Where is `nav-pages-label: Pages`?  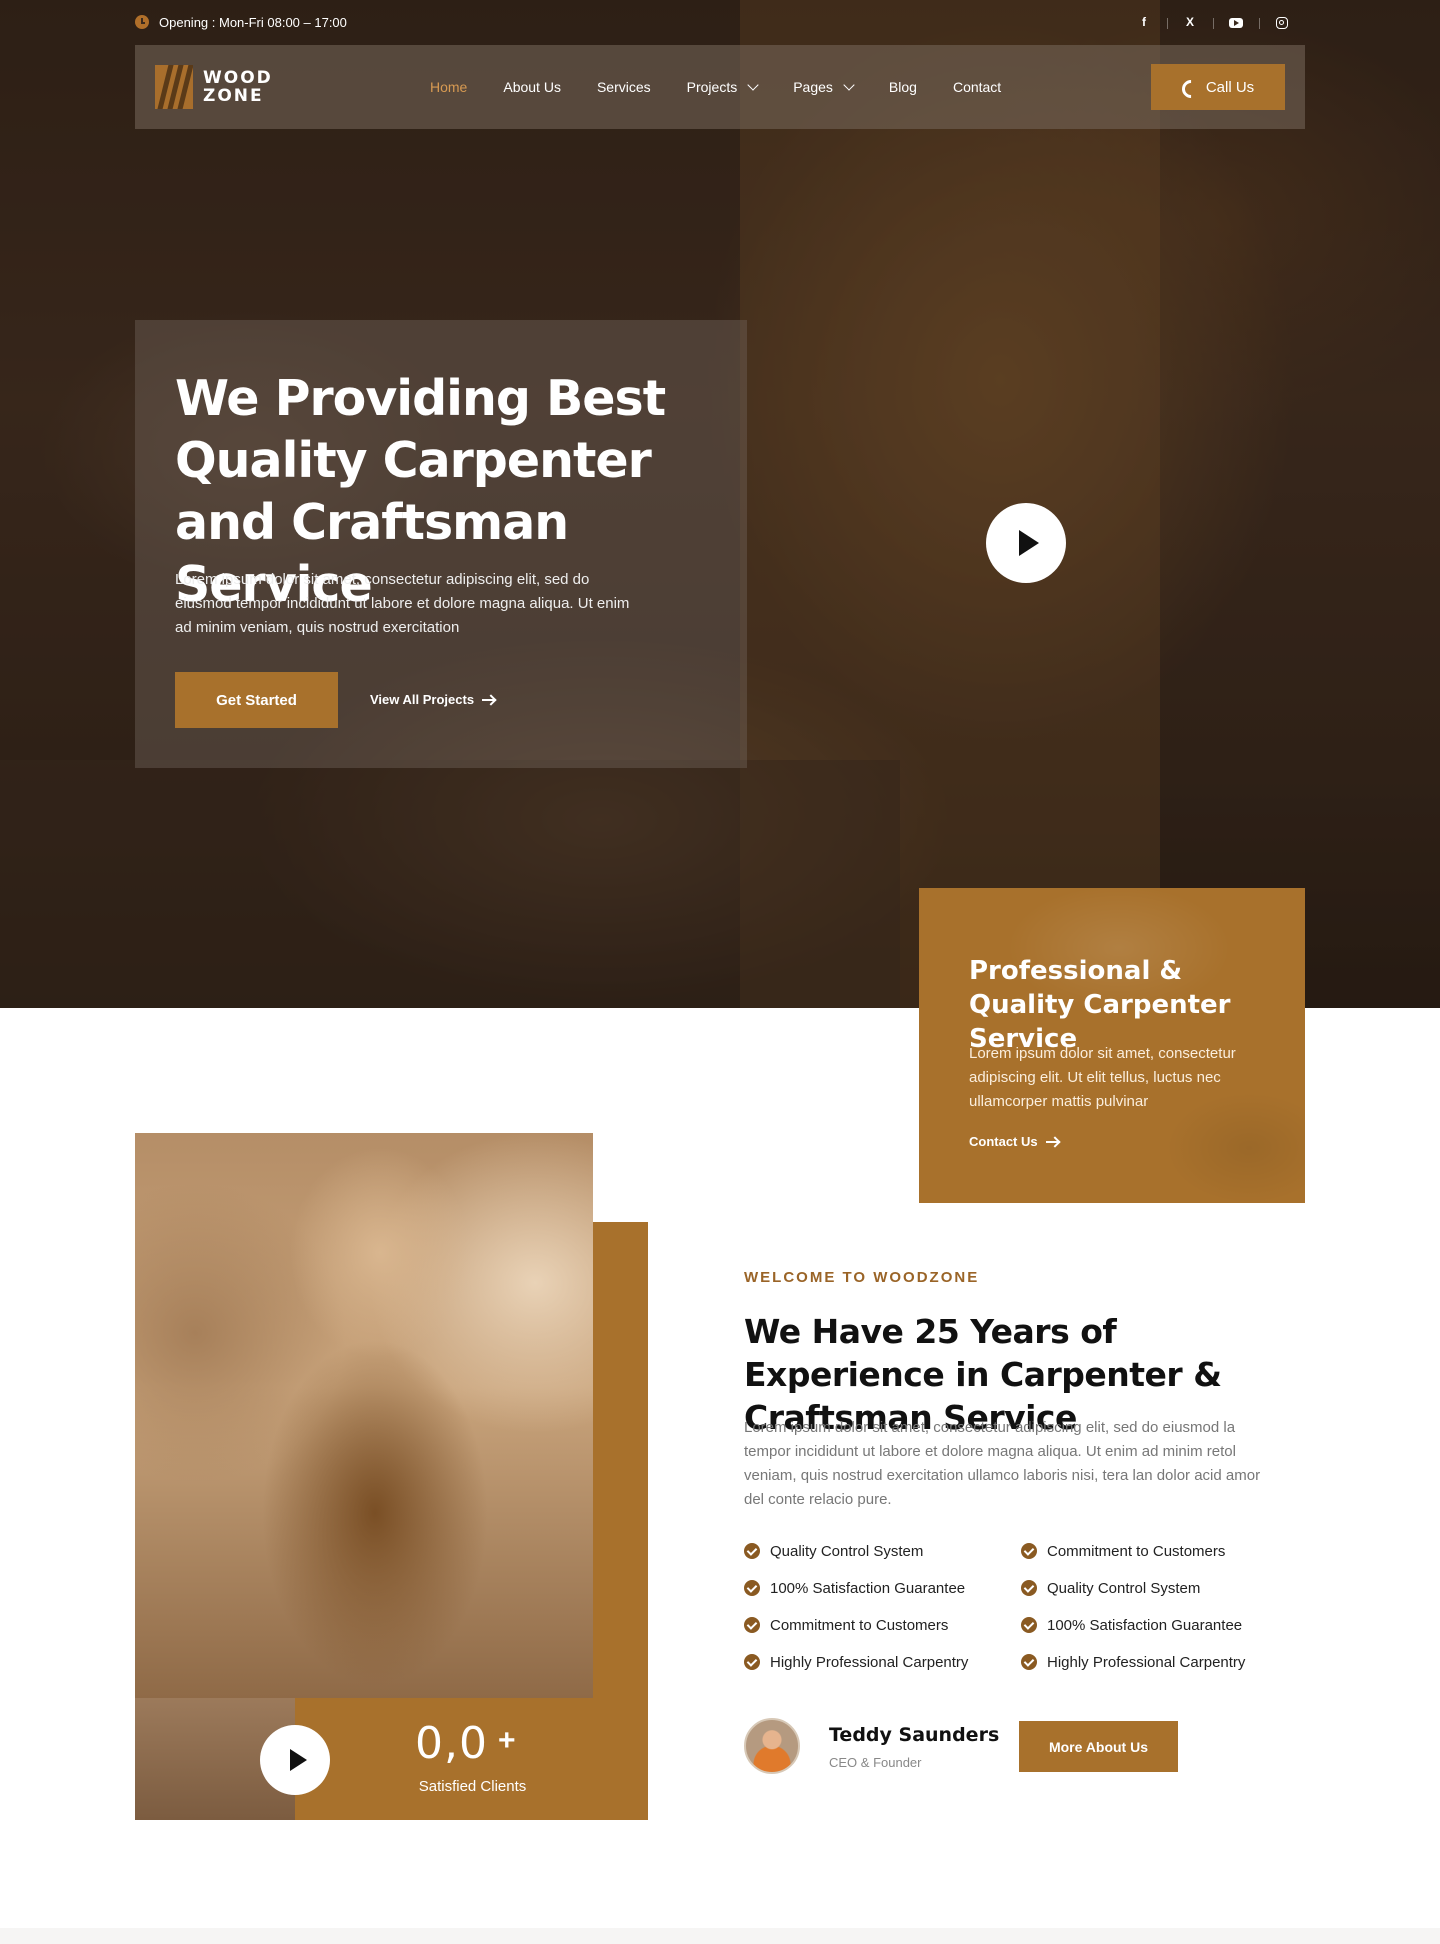
nav-pages-label: Pages is located at coordinates (813, 87).